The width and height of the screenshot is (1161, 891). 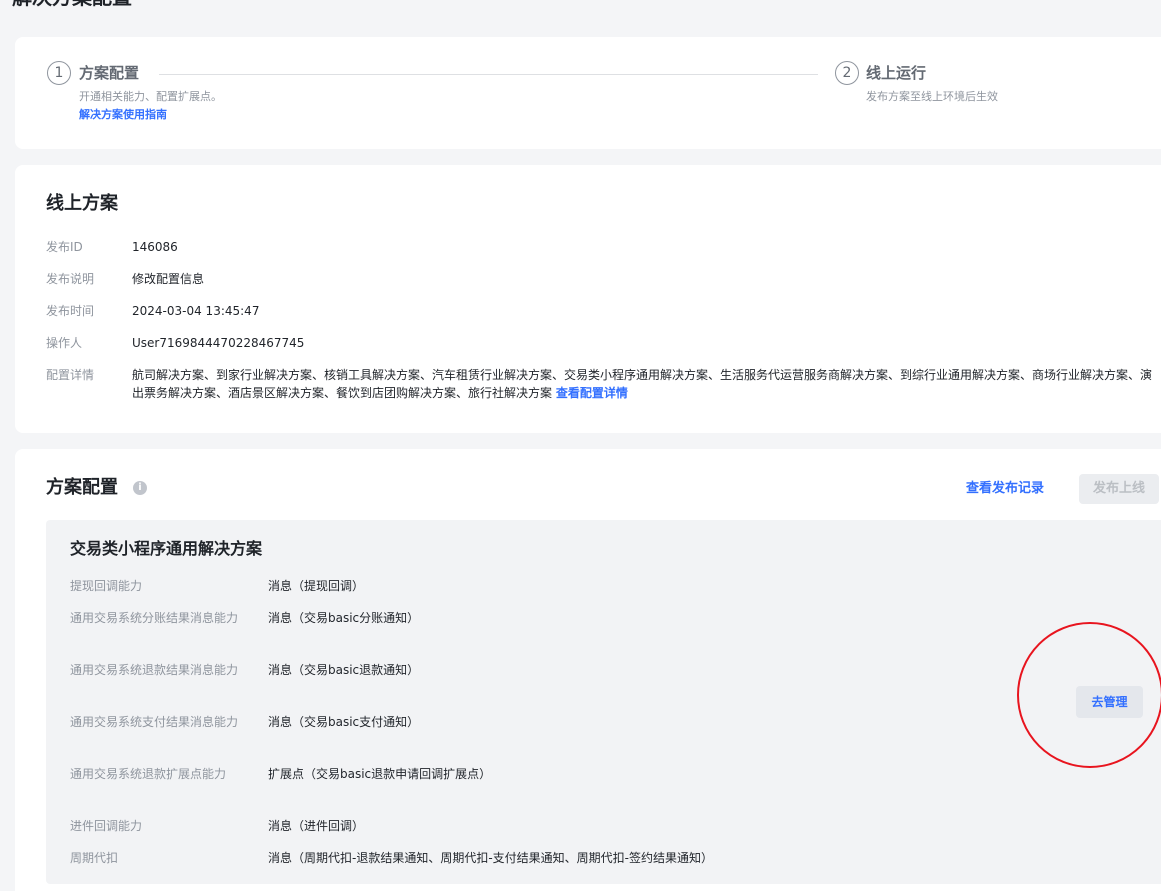 What do you see at coordinates (64, 247) in the screenshot?
I see `publish-id-label: 发布ID` at bounding box center [64, 247].